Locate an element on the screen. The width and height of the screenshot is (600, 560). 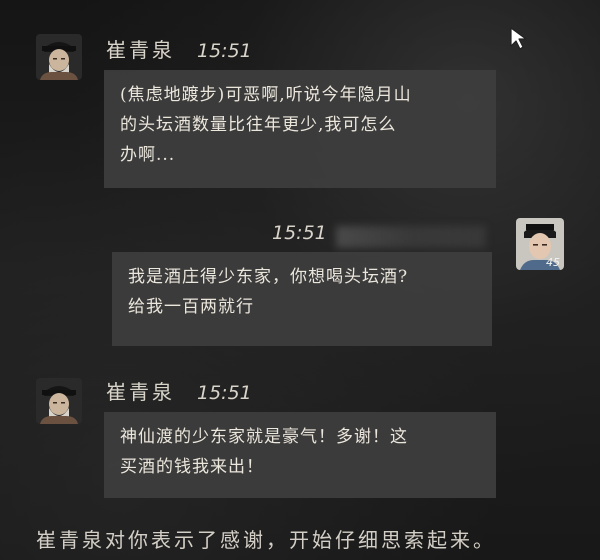
mouse-pointer-icon is located at coordinates (518, 38).